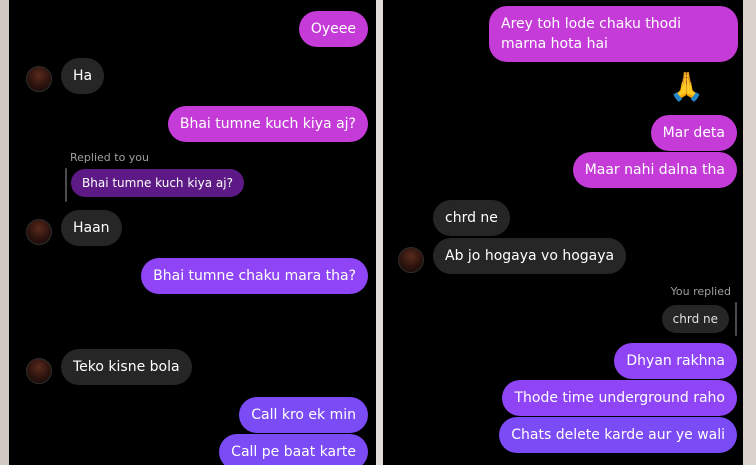 This screenshot has height=465, width=756. Describe the element at coordinates (693, 133) in the screenshot. I see `message-outgoing: Mar deta` at that location.